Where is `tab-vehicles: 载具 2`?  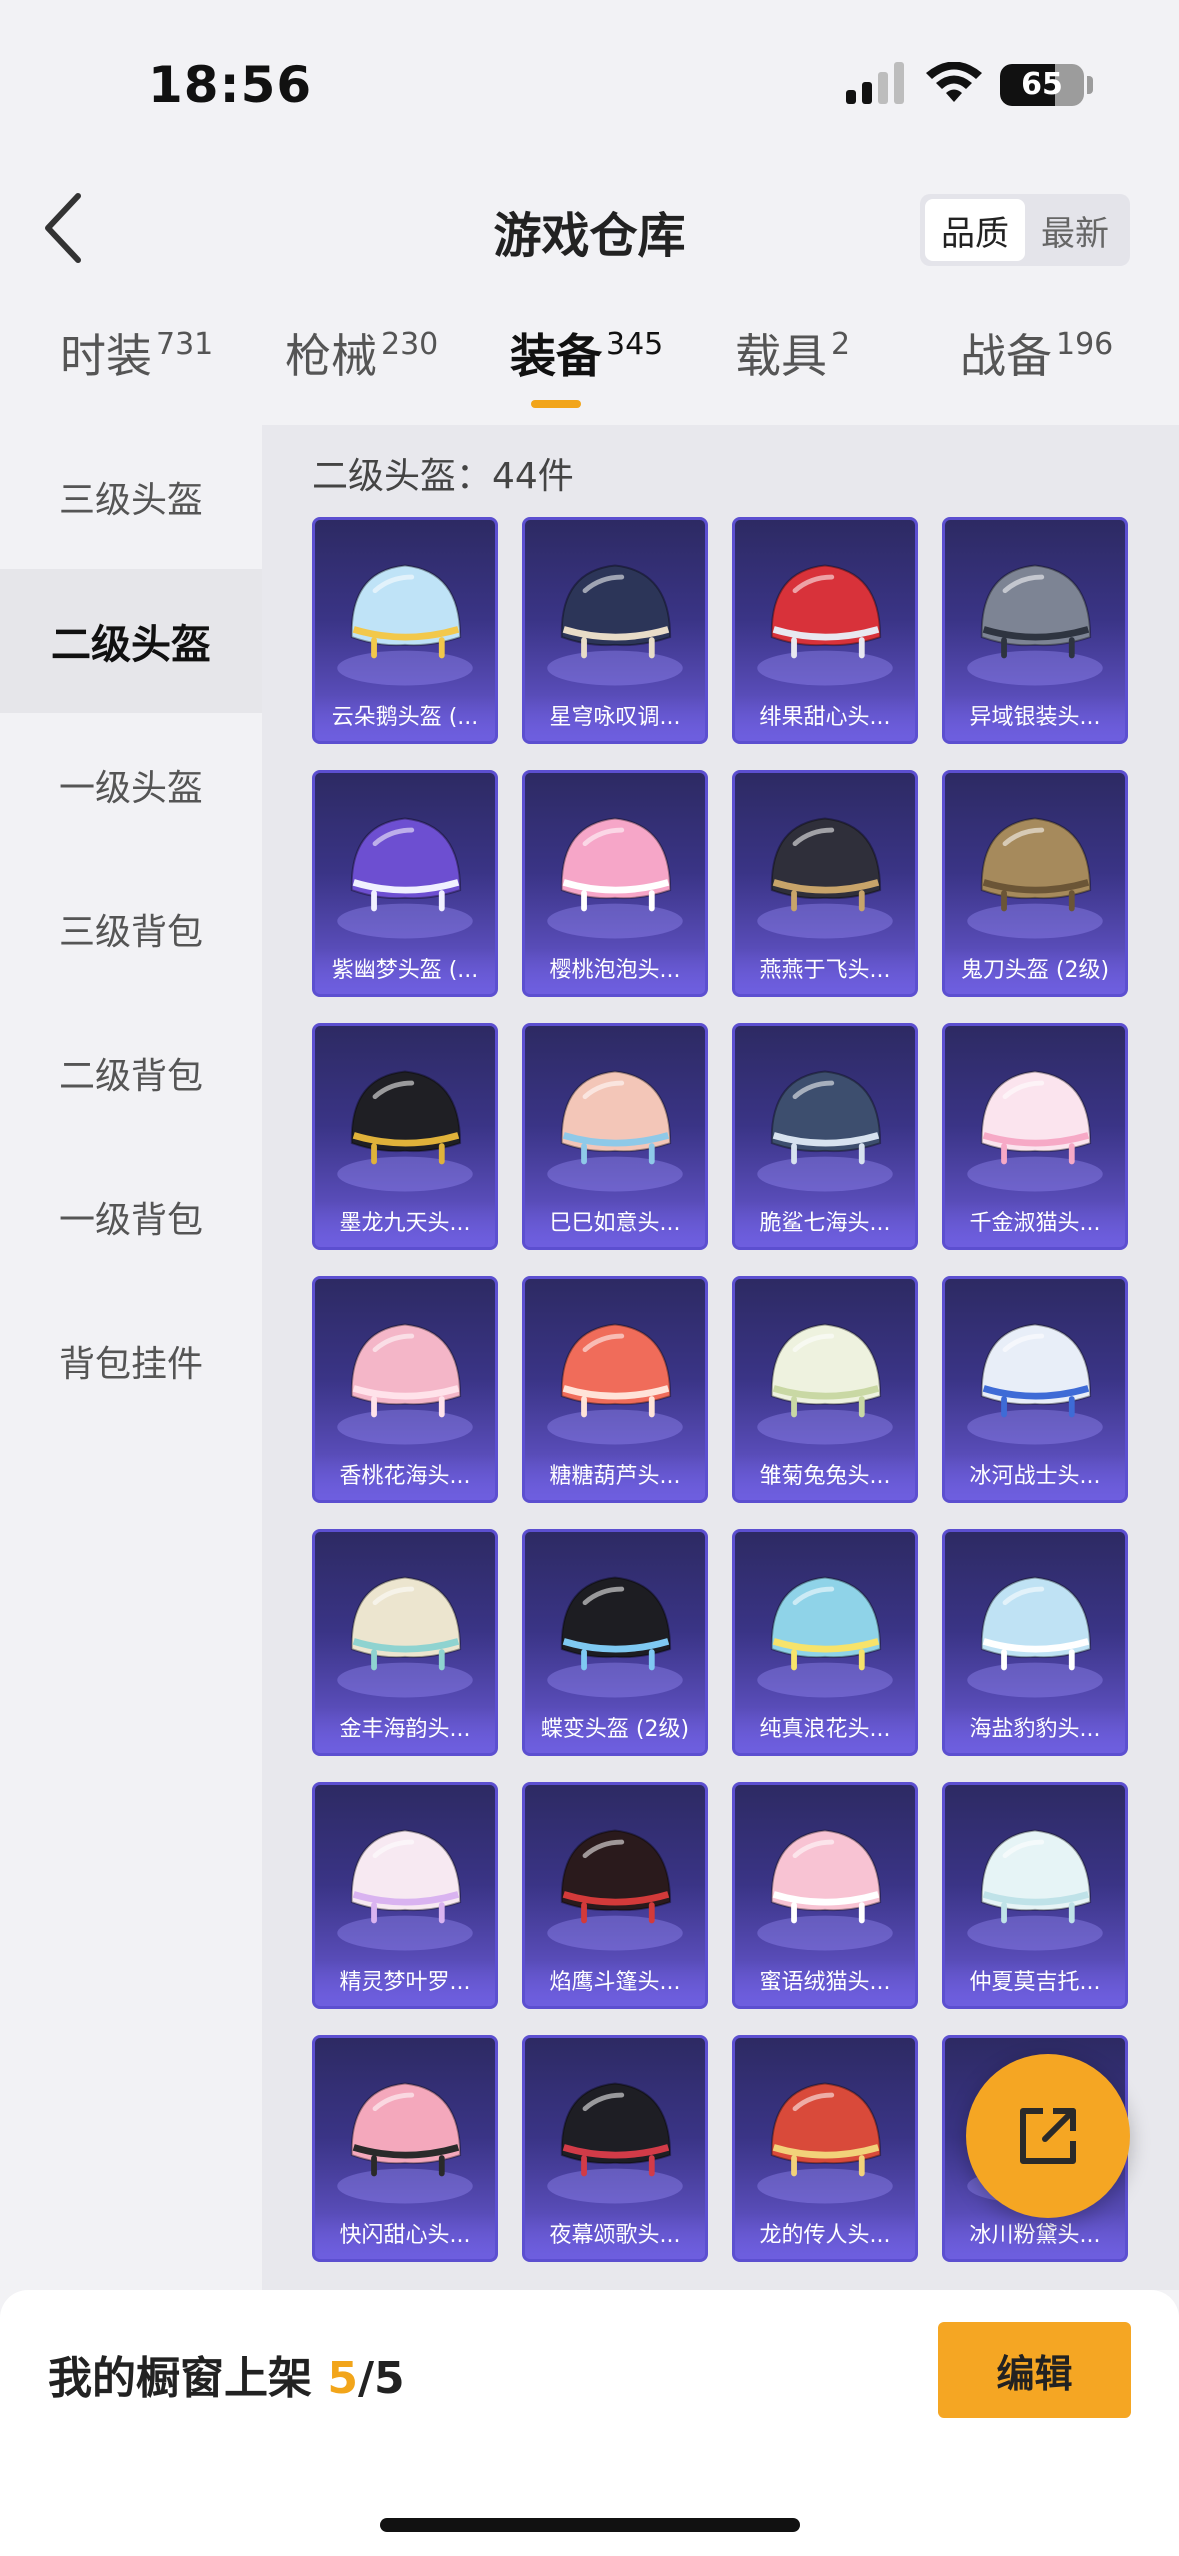 tab-vehicles: 载具 2 is located at coordinates (792, 370).